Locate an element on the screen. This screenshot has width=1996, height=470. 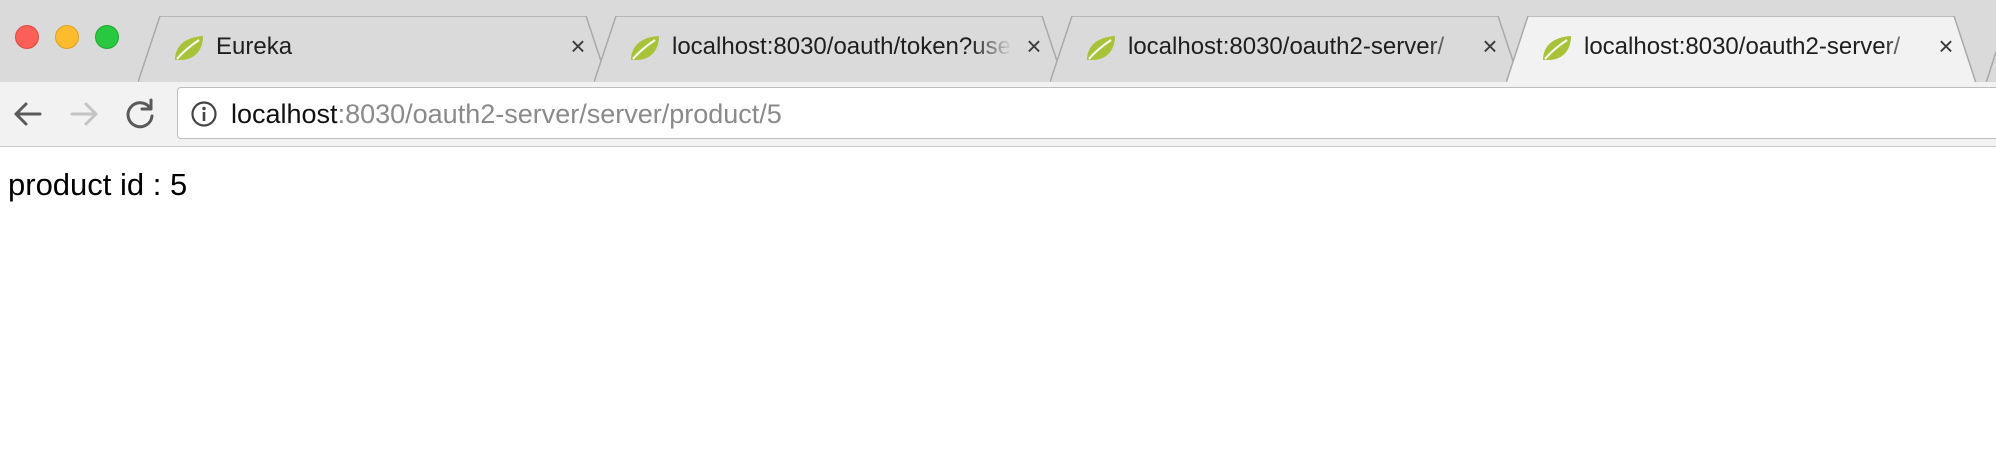
reload-icon is located at coordinates (140, 113).